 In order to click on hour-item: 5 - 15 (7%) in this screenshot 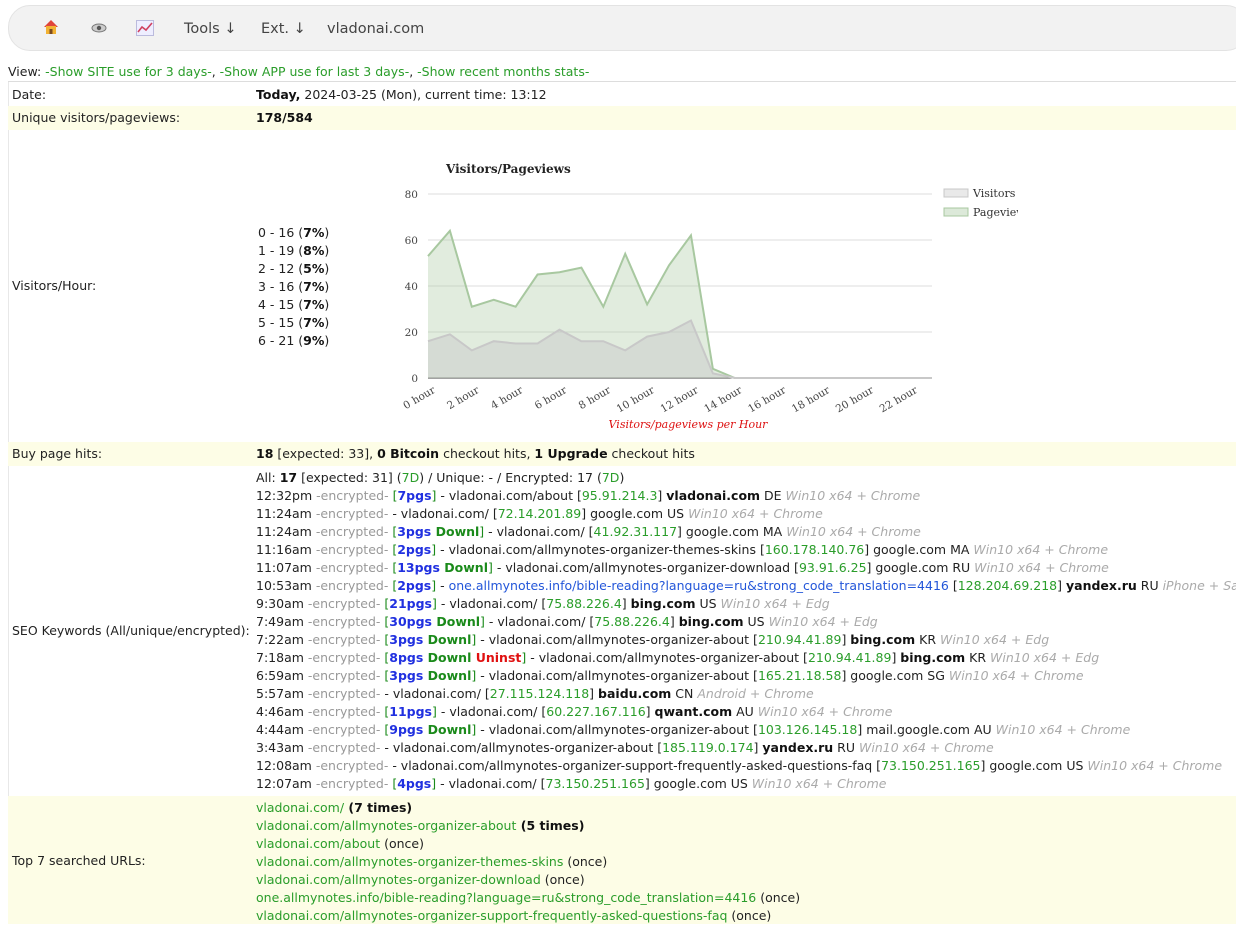, I will do `click(293, 323)`.